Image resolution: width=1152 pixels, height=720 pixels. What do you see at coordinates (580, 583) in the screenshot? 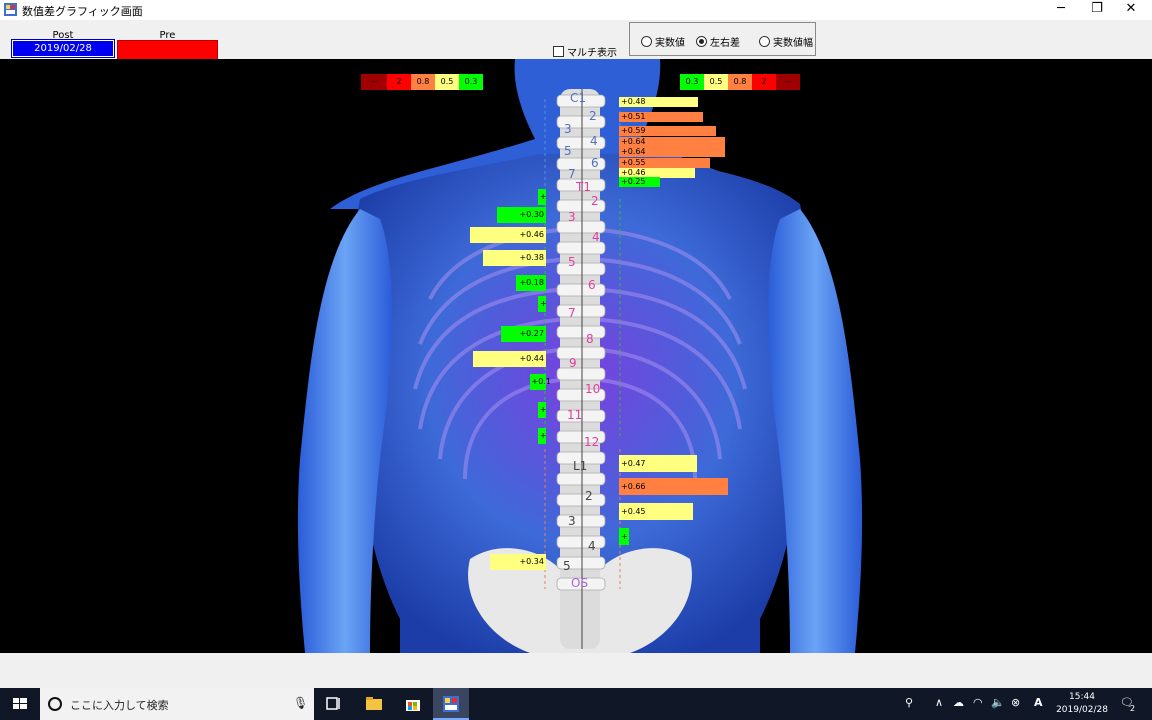
I see `vertebra-label: OS` at bounding box center [580, 583].